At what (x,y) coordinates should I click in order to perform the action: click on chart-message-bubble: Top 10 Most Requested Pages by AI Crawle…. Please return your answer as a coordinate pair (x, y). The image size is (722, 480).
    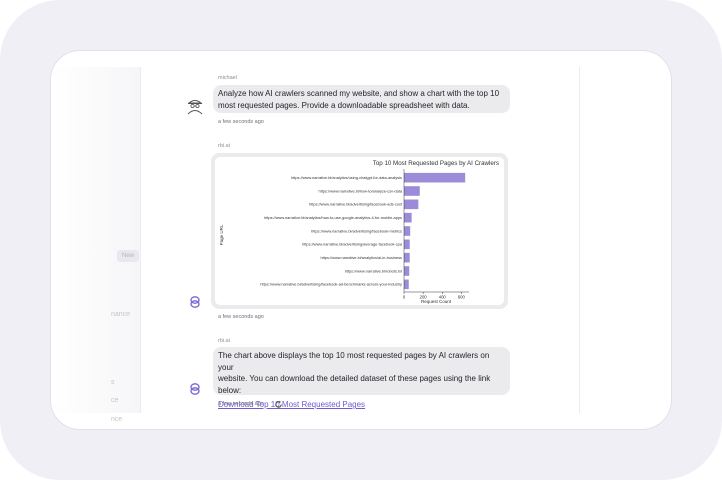
    Looking at the image, I should click on (359, 231).